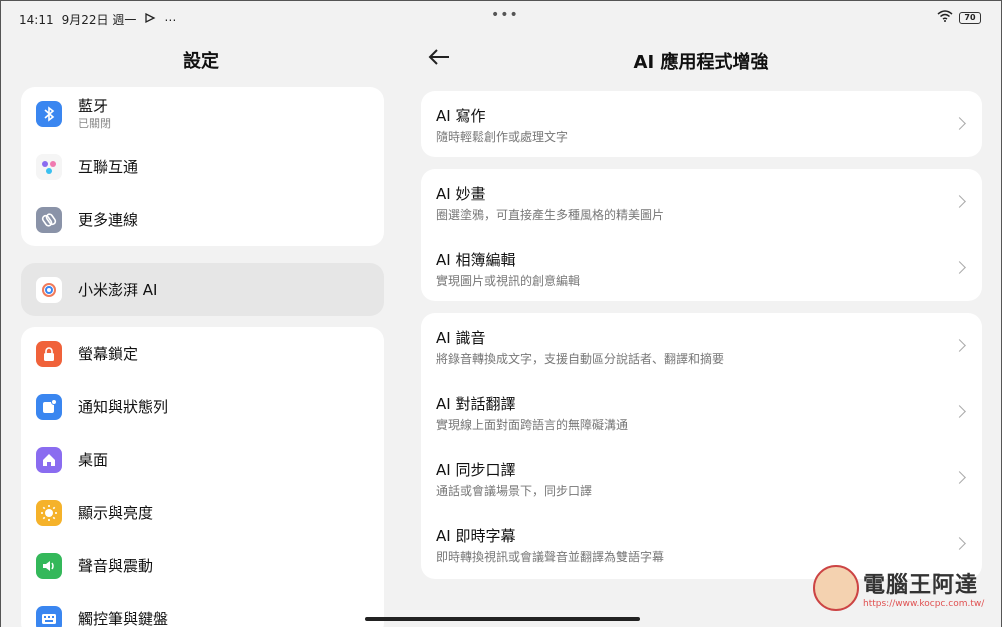 This screenshot has height=627, width=1002. What do you see at coordinates (202, 219) in the screenshot?
I see `sidebar-item-more-connections: 更多連線` at bounding box center [202, 219].